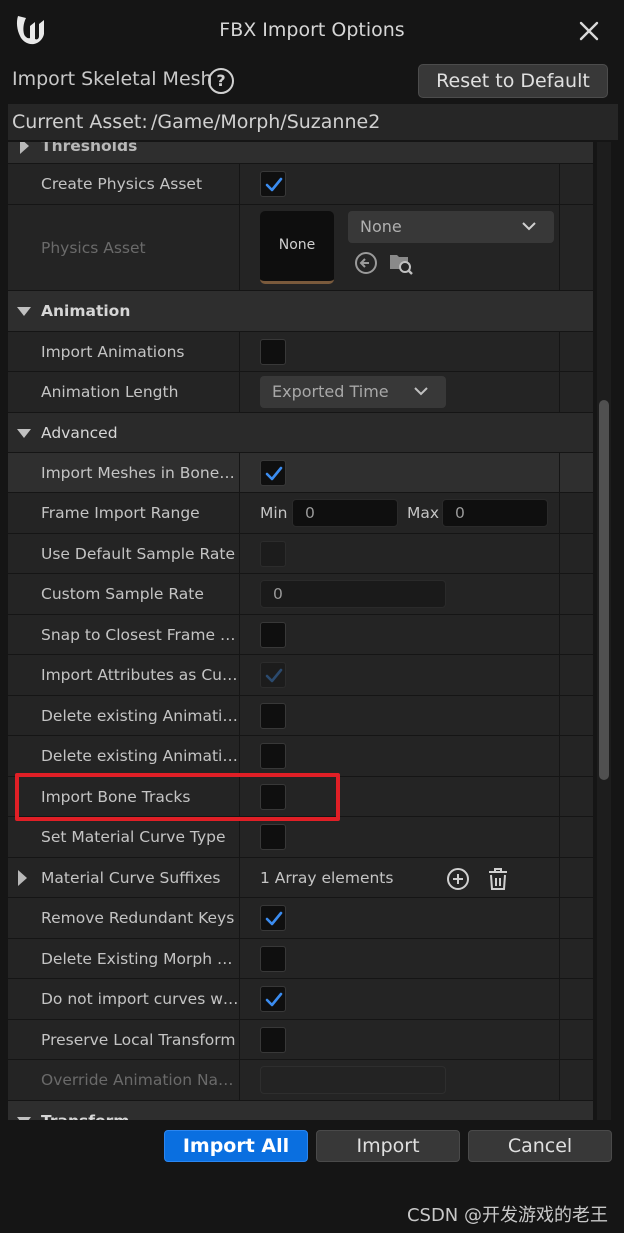 This screenshot has width=624, height=1233. I want to click on snap-closest-frame-checkbox, so click(273, 634).